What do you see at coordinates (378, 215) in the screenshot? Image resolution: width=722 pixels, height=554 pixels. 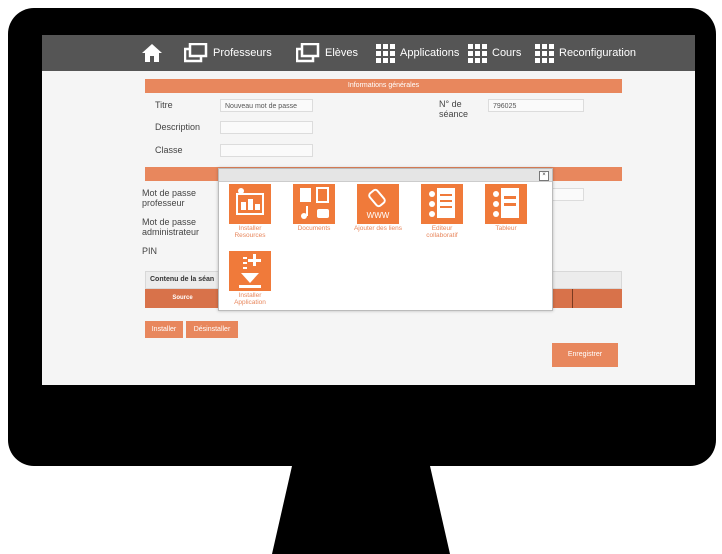 I see `svg-text: WWW` at bounding box center [378, 215].